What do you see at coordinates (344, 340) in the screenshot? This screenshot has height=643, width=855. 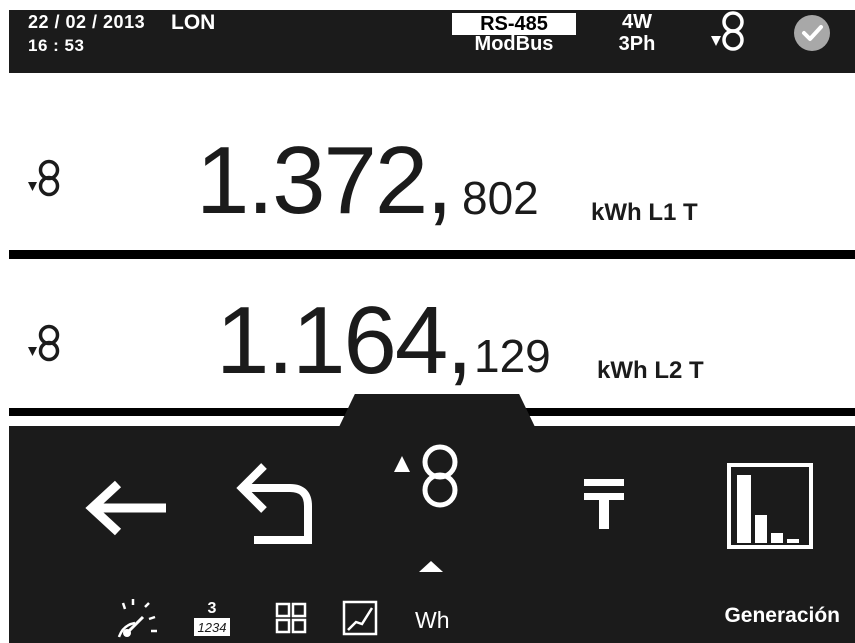 I see `reading-2-integer: 1.164,` at bounding box center [344, 340].